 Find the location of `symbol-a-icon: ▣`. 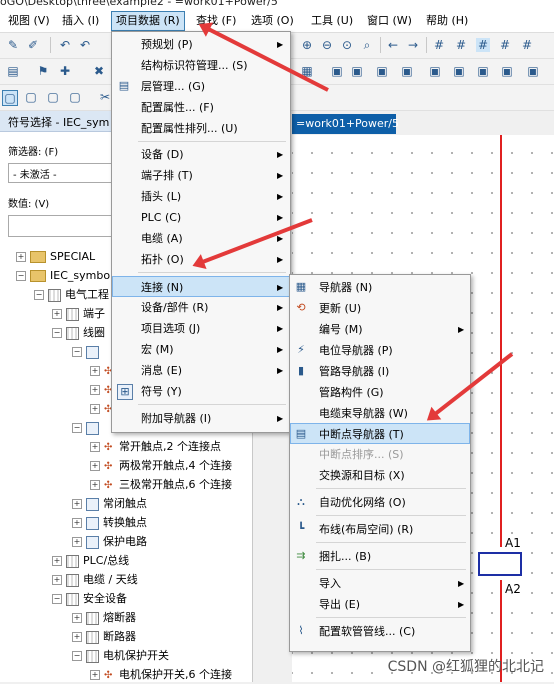

symbol-a-icon: ▣ is located at coordinates (337, 71).